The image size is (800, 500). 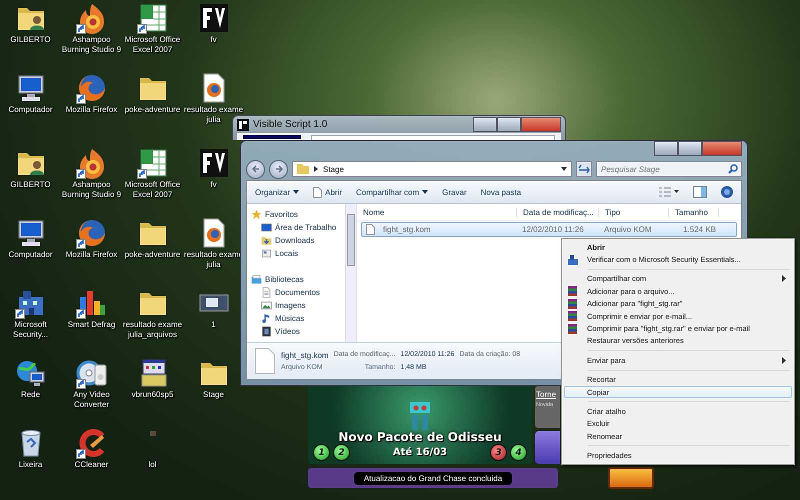 What do you see at coordinates (298, 292) in the screenshot?
I see `nav-item: Documentos` at bounding box center [298, 292].